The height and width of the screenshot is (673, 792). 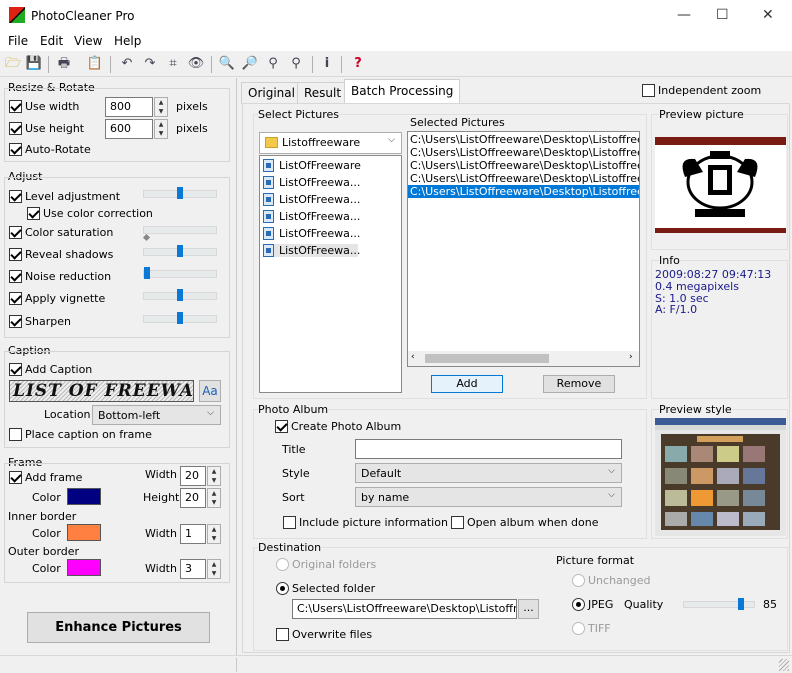 I want to click on inner-width-input: 1, so click(x=193, y=534).